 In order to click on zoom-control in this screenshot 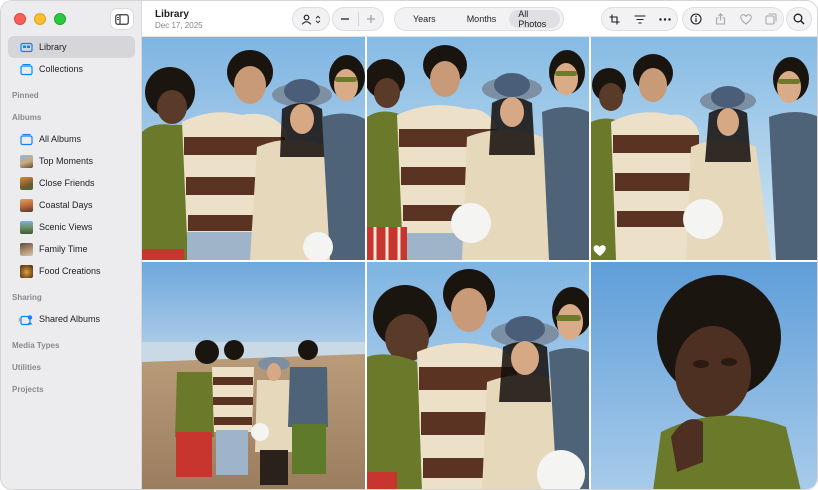, I will do `click(358, 19)`.